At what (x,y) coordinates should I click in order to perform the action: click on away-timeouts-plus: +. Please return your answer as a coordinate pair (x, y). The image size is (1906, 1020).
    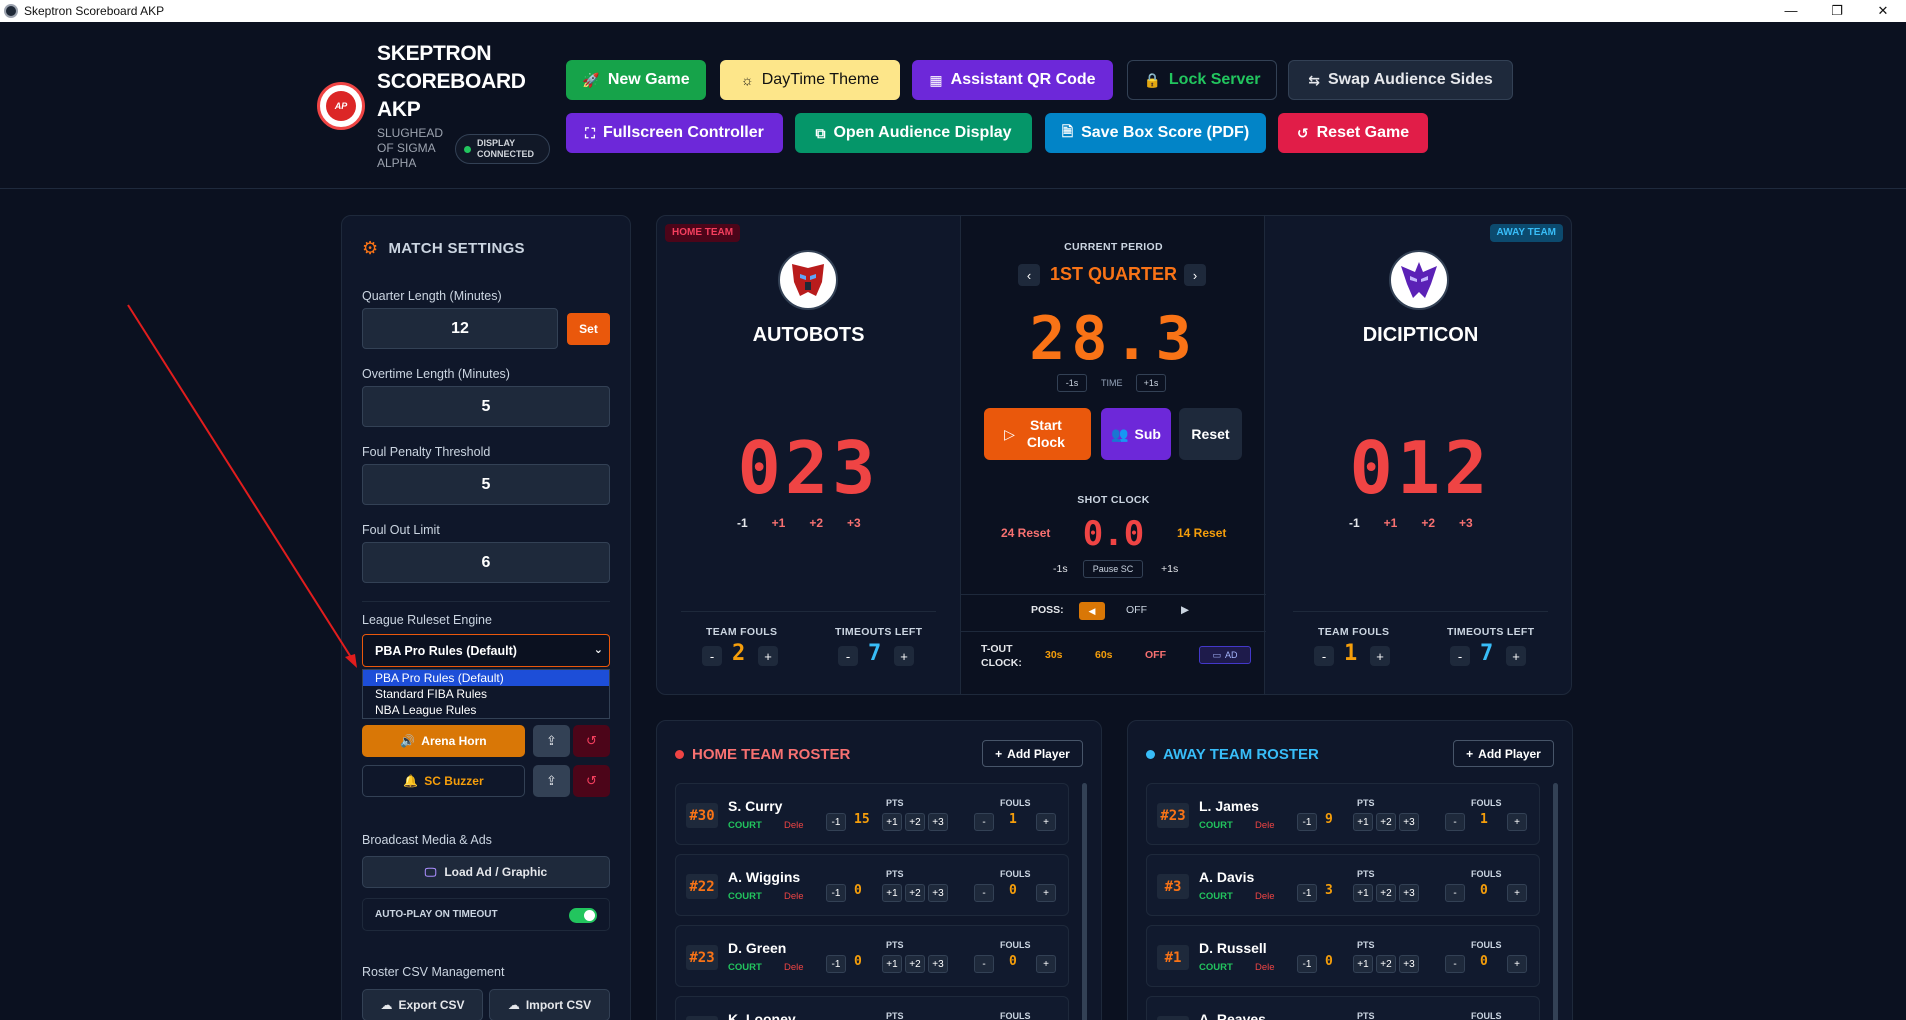
    Looking at the image, I should click on (1516, 656).